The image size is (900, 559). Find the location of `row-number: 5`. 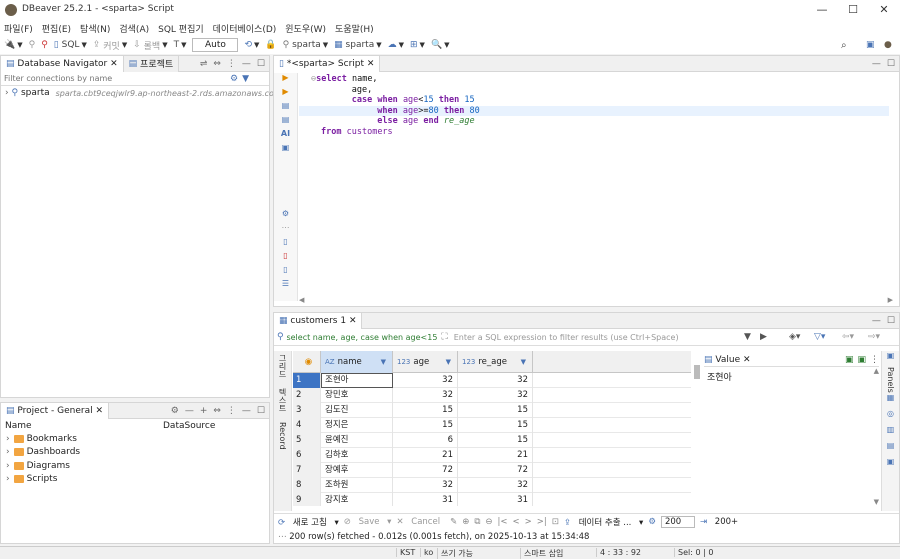

row-number: 5 is located at coordinates (307, 440).